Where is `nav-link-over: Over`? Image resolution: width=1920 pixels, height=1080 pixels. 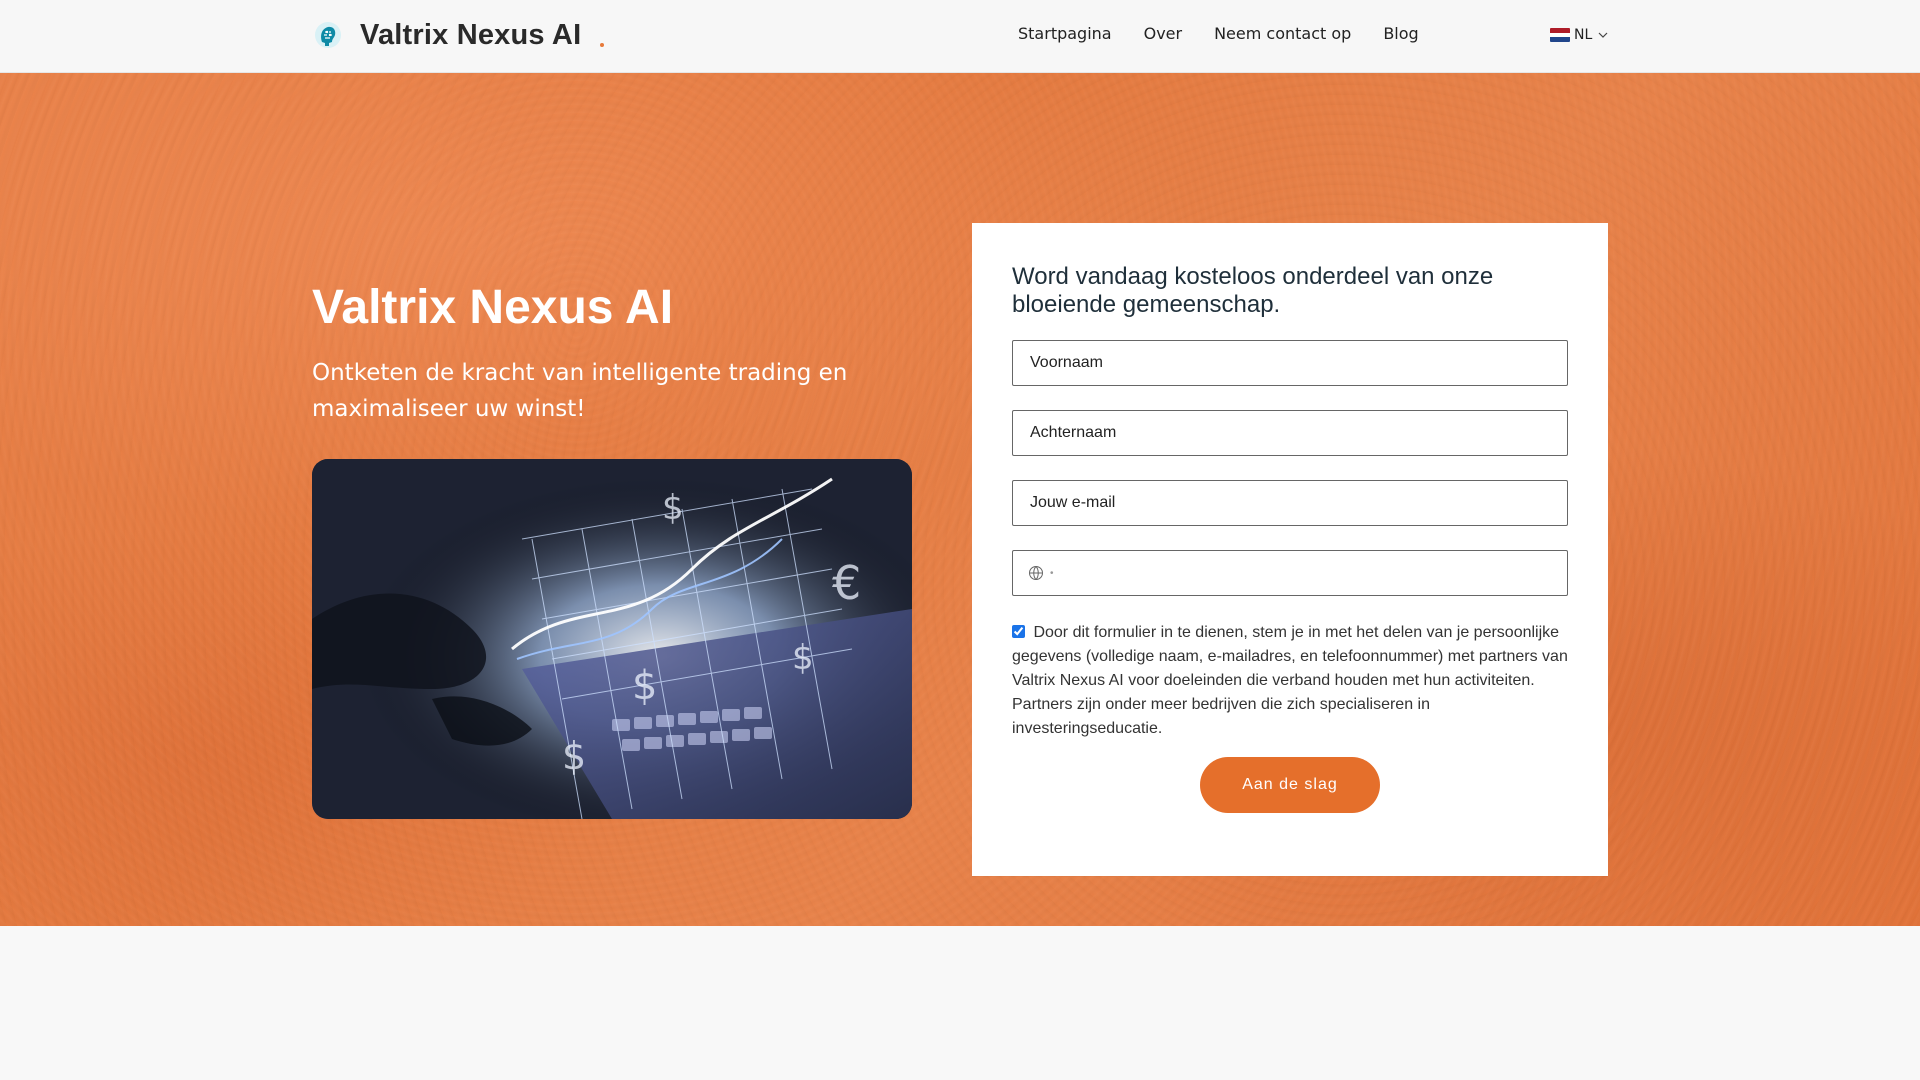 nav-link-over: Over is located at coordinates (1163, 33).